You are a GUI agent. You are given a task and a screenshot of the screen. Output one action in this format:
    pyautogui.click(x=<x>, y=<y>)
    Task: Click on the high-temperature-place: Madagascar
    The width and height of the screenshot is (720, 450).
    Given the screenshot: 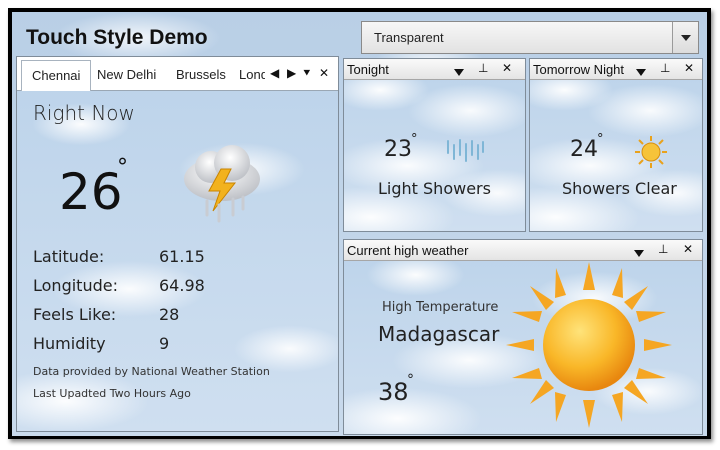 What is the action you would take?
    pyautogui.click(x=439, y=334)
    